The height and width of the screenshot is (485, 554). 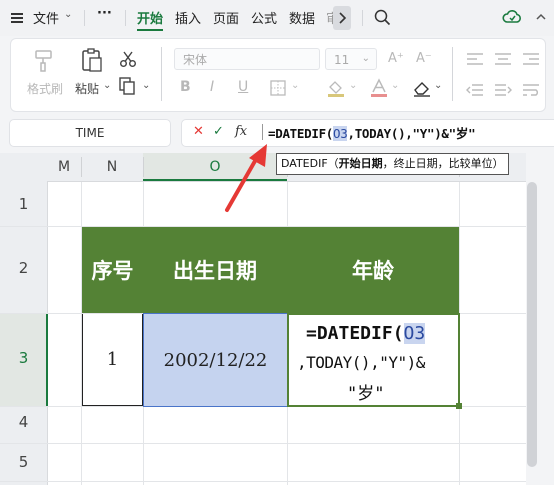 What do you see at coordinates (23, 358) in the screenshot?
I see `row-header-3: 3` at bounding box center [23, 358].